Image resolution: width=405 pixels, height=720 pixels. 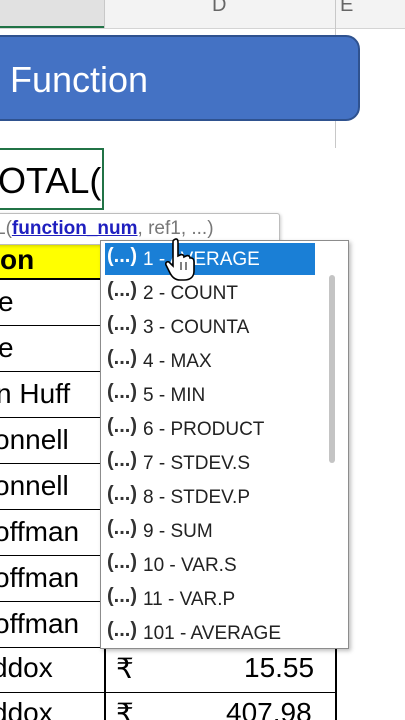 What do you see at coordinates (190, 565) in the screenshot?
I see `dropdown-item-label: 10 - VAR.S` at bounding box center [190, 565].